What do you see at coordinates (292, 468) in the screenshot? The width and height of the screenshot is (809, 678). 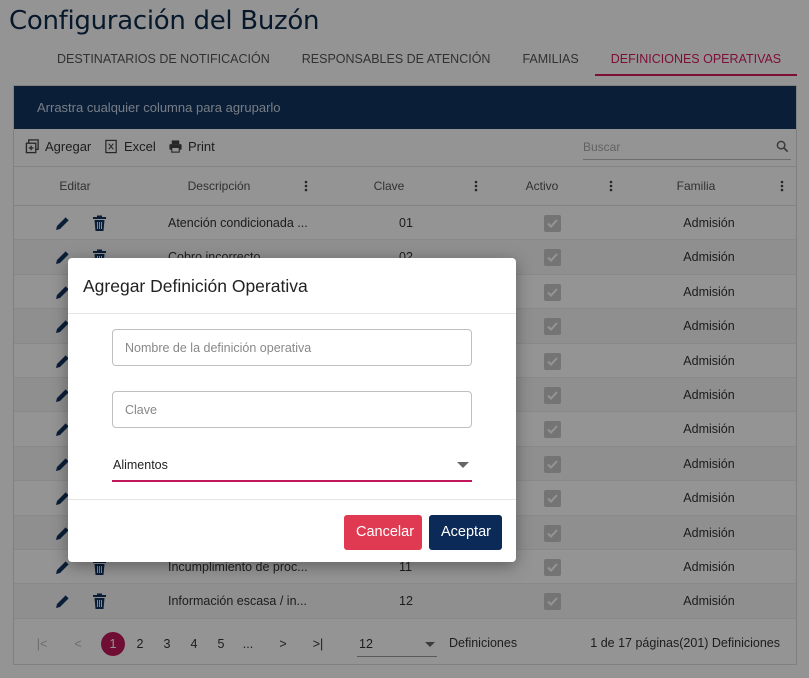 I see `family-select: Alimentos` at bounding box center [292, 468].